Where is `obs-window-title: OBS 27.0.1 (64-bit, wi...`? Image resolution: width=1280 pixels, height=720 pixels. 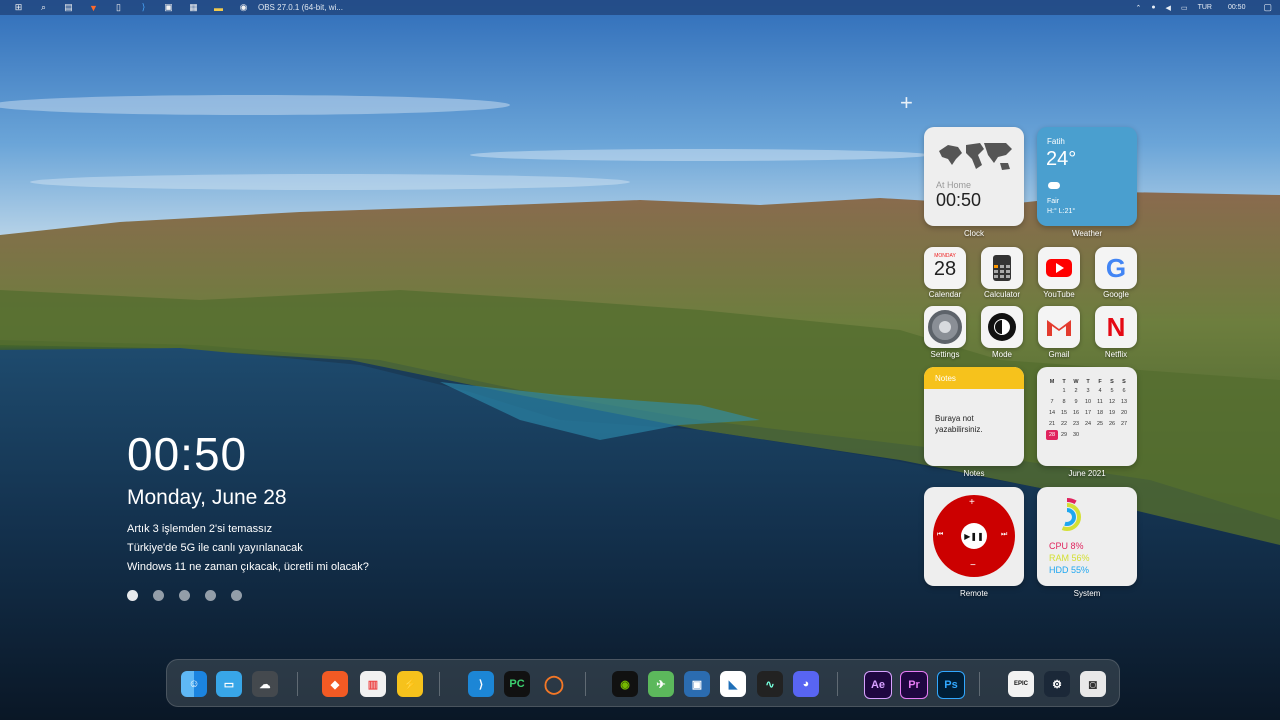
obs-window-title: OBS 27.0.1 (64-bit, wi... is located at coordinates (300, 7).